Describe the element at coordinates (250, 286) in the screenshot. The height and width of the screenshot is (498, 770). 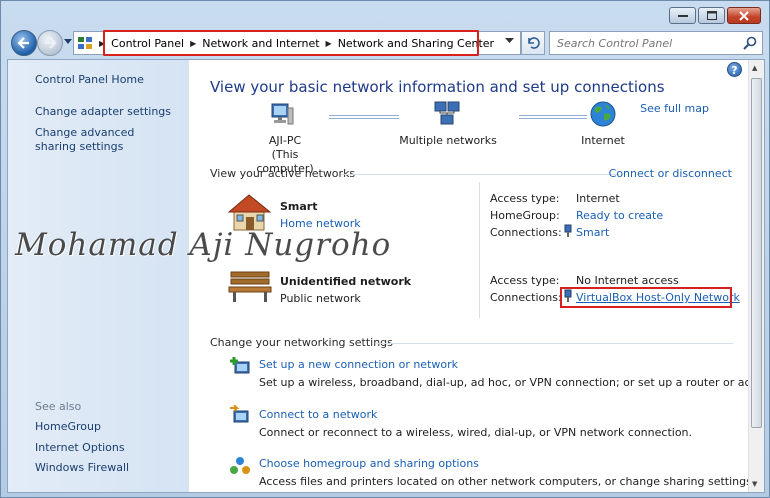
I see `park-bench-icon` at that location.